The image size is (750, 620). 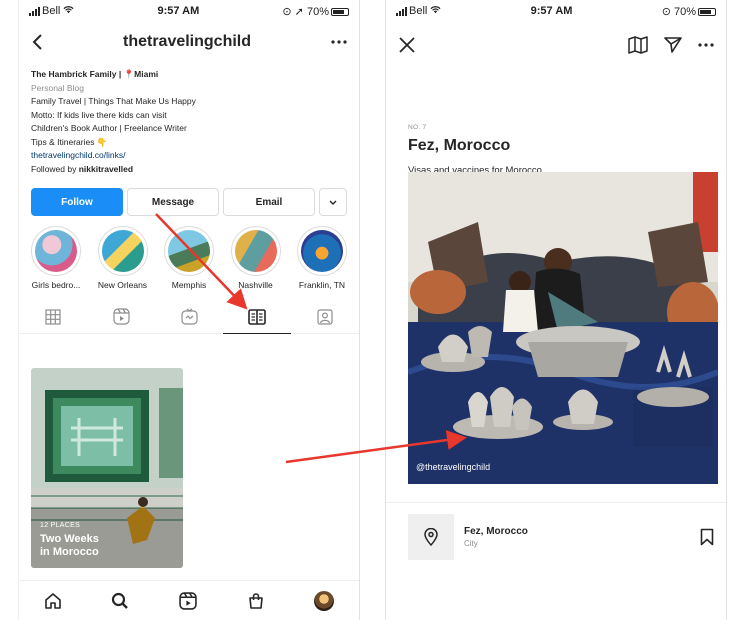 I want to click on location-icon: ⊙ ➚, so click(x=294, y=11).